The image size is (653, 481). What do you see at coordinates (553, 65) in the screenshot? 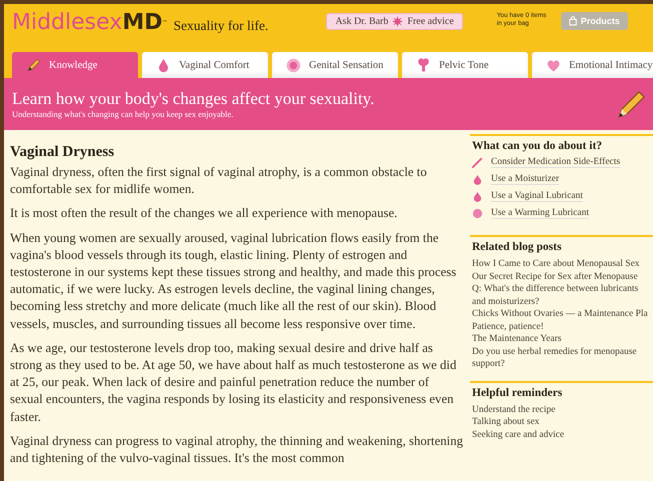
I see `heart-icon` at bounding box center [553, 65].